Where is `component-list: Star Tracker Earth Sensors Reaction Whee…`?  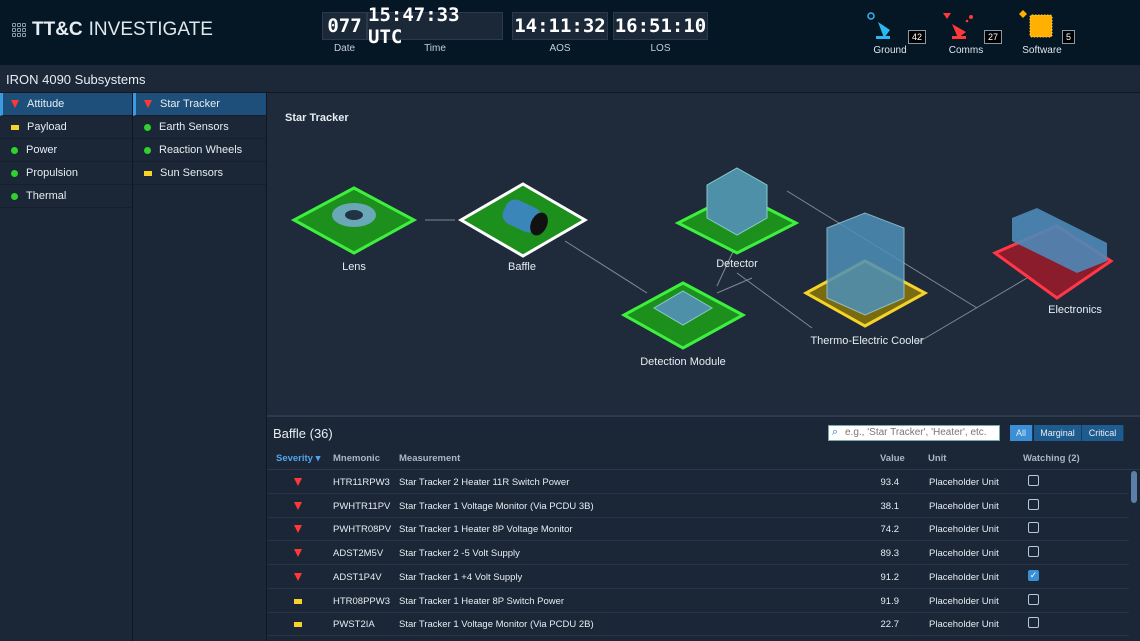
component-list: Star Tracker Earth Sensors Reaction Whee… is located at coordinates (200, 367).